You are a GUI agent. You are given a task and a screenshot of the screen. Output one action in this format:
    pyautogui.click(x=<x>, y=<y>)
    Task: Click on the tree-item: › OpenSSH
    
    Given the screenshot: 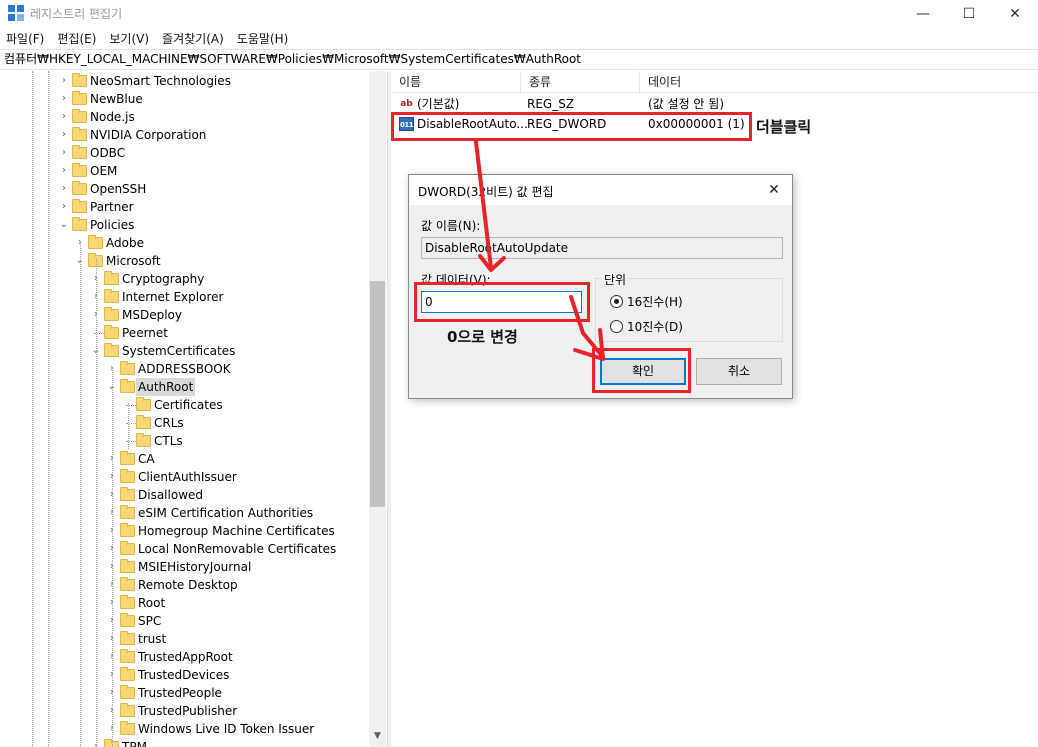 What is the action you would take?
    pyautogui.click(x=184, y=189)
    